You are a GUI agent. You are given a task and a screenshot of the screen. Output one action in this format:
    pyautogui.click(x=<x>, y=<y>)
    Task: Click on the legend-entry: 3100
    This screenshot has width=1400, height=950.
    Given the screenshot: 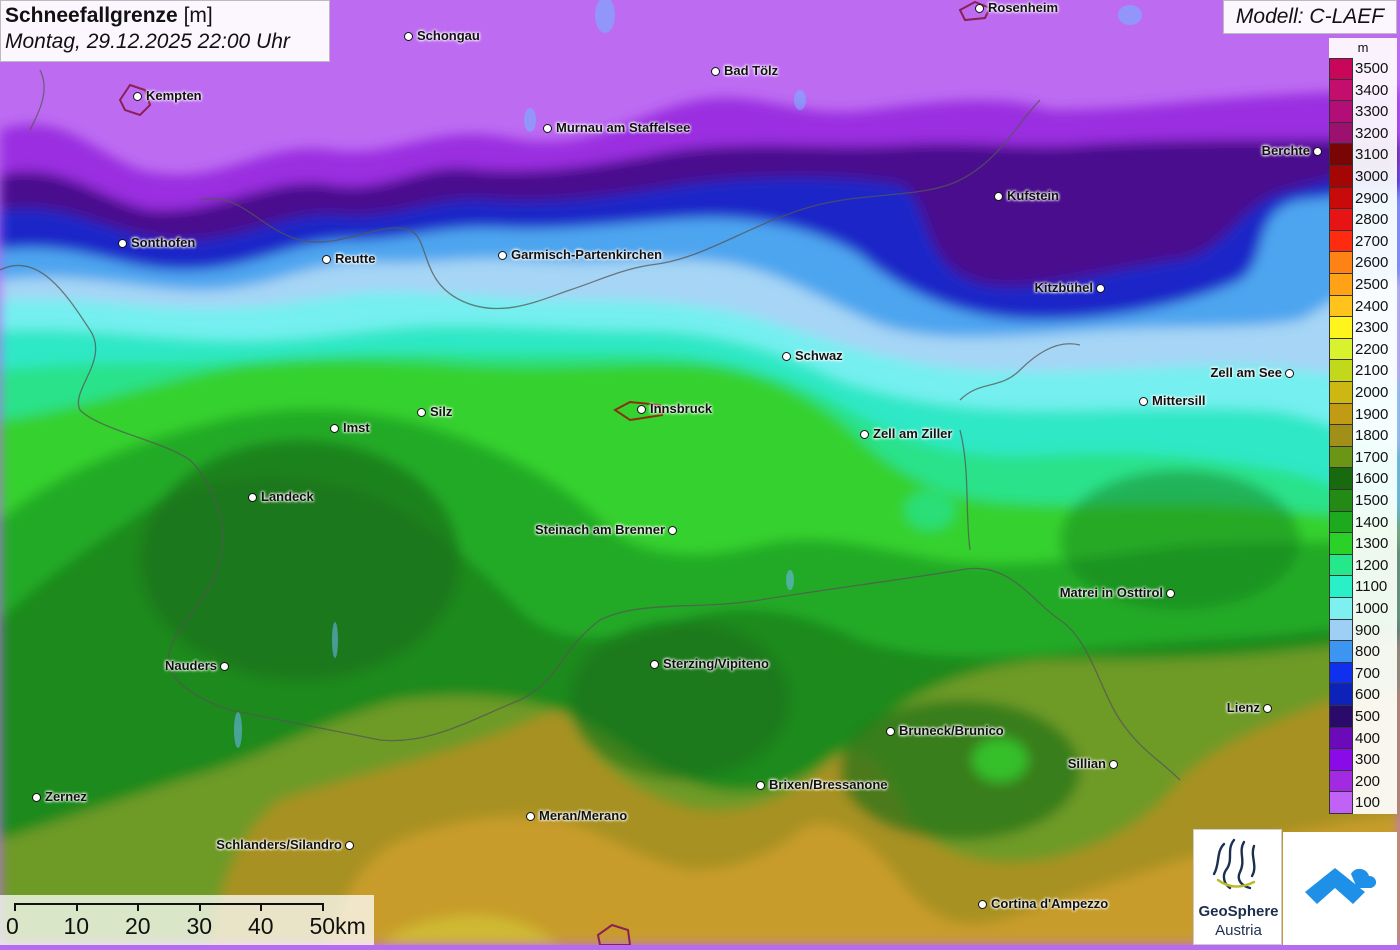 What is the action you would take?
    pyautogui.click(x=1363, y=155)
    